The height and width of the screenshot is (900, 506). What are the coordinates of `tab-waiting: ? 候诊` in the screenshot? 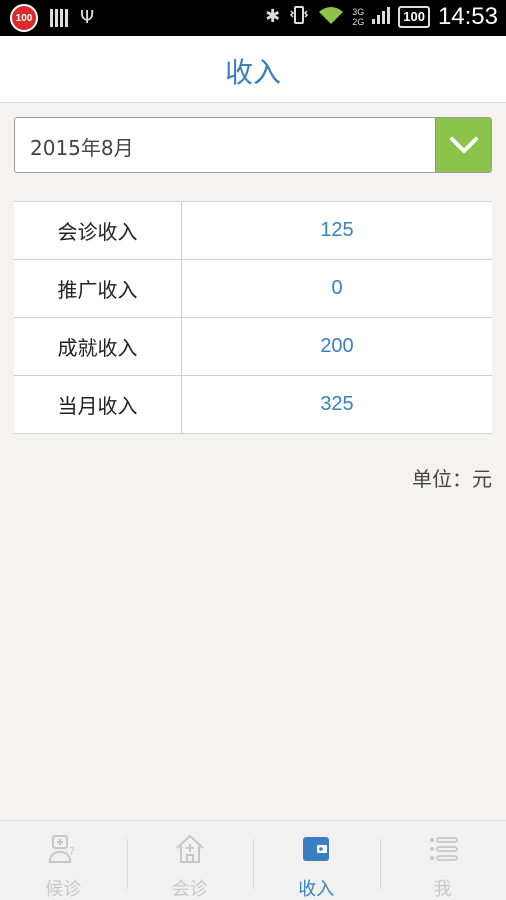 It's located at (63, 860).